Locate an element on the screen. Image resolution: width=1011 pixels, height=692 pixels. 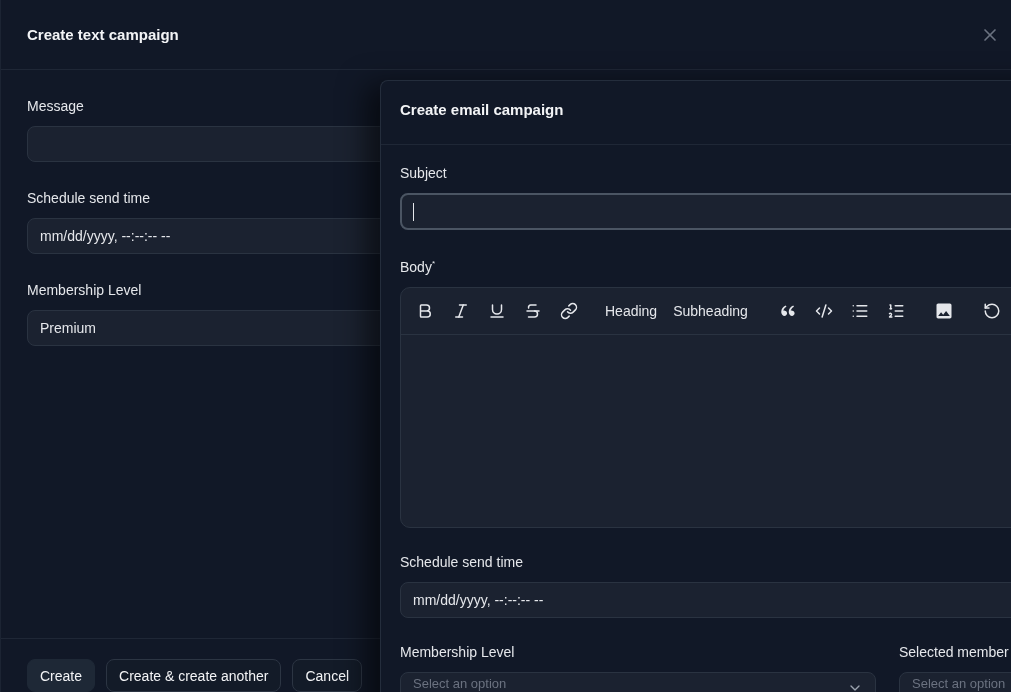
undo-icon is located at coordinates (991, 311).